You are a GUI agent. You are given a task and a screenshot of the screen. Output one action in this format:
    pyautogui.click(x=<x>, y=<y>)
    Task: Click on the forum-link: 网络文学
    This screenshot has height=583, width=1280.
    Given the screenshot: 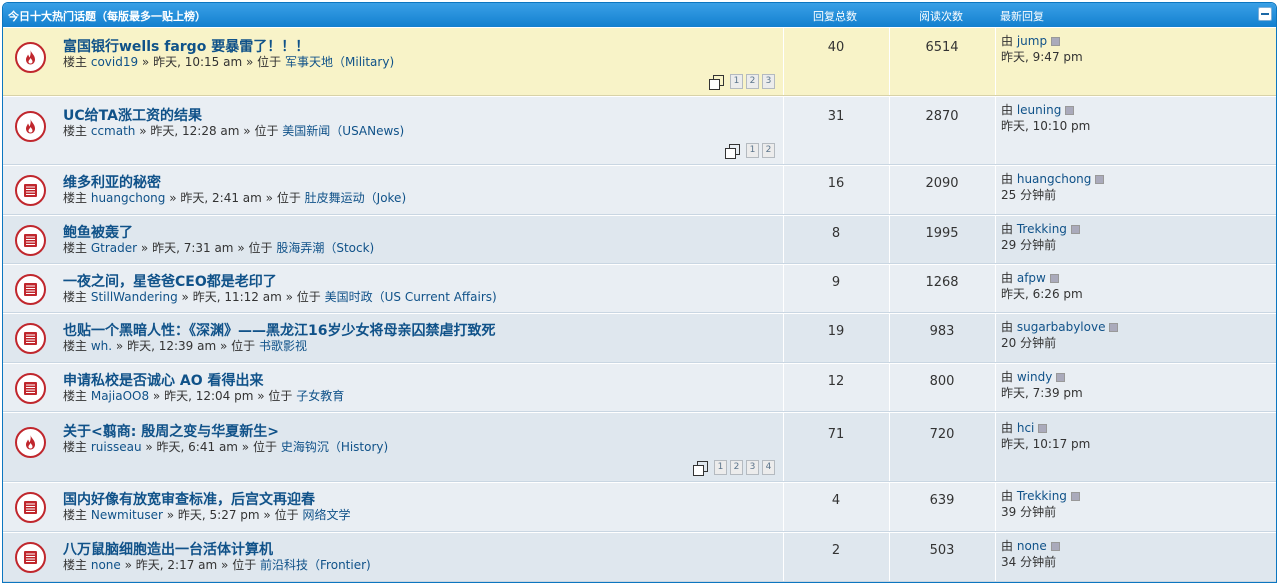 What is the action you would take?
    pyautogui.click(x=326, y=515)
    